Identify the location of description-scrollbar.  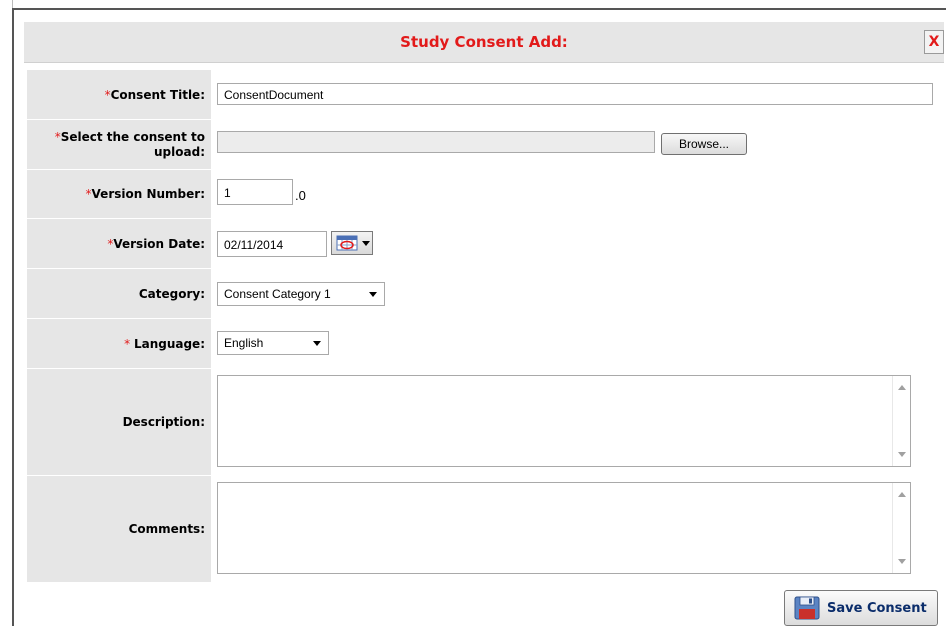
(901, 421).